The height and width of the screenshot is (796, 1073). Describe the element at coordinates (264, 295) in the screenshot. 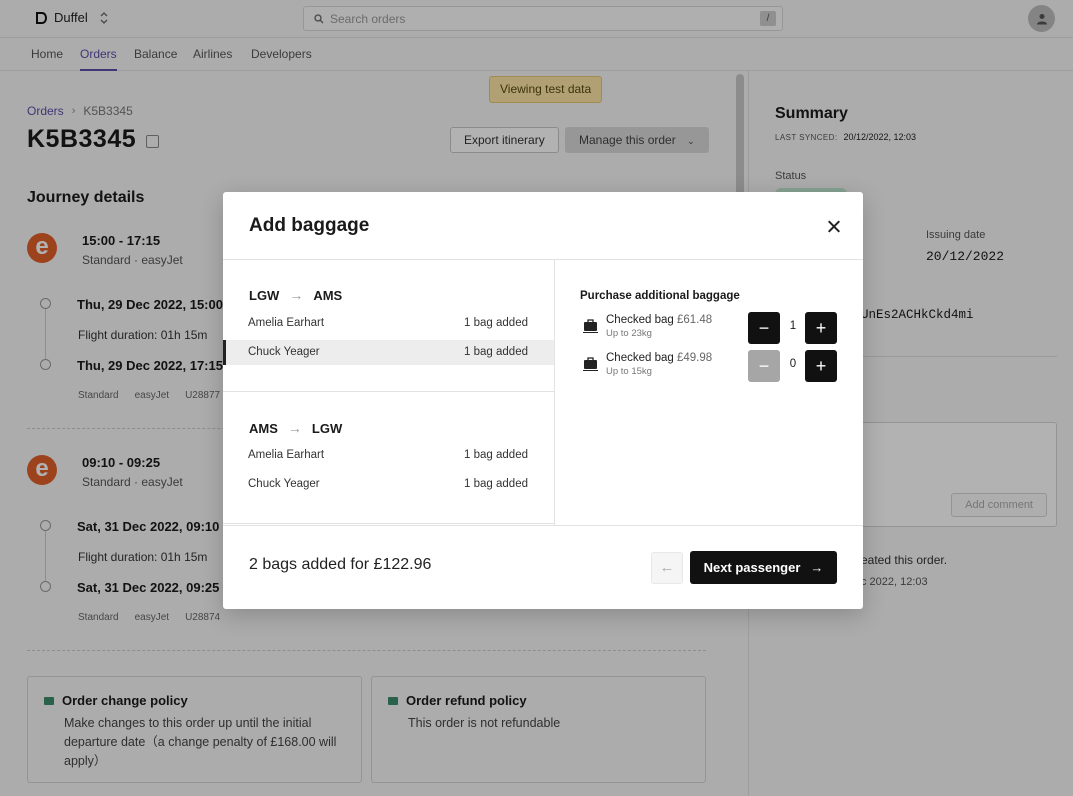

I see `segment-origin: LGW` at that location.